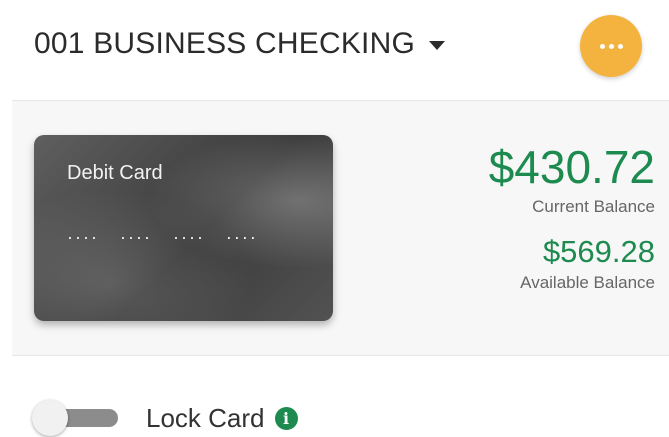  I want to click on caret-down-icon, so click(437, 45).